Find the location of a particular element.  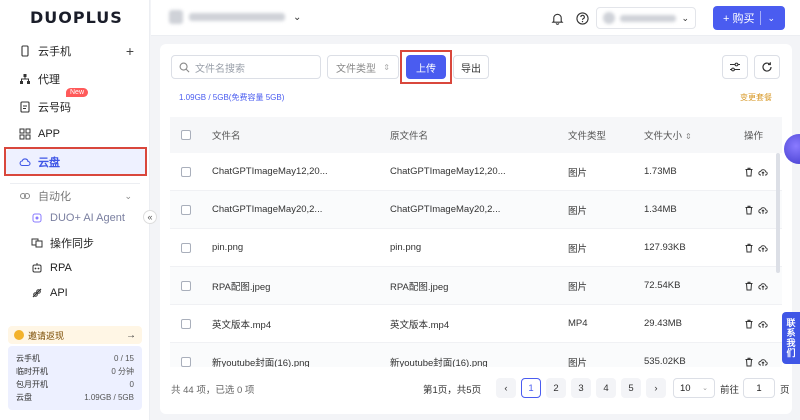

sidebar-item-api: API is located at coordinates (76, 293).